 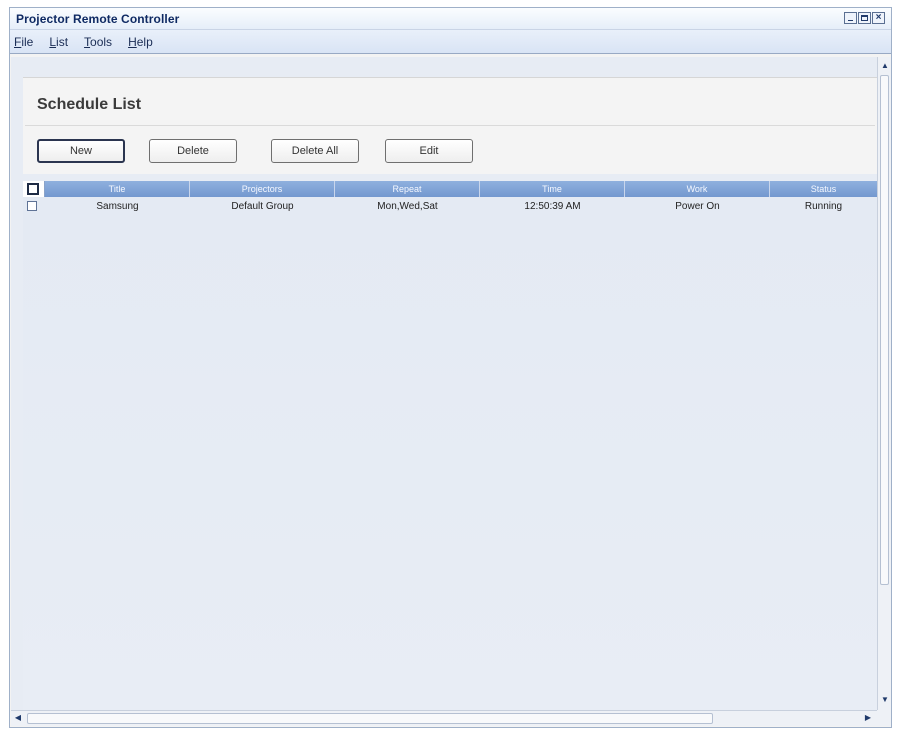 I want to click on row-checkbox, so click(x=32, y=206).